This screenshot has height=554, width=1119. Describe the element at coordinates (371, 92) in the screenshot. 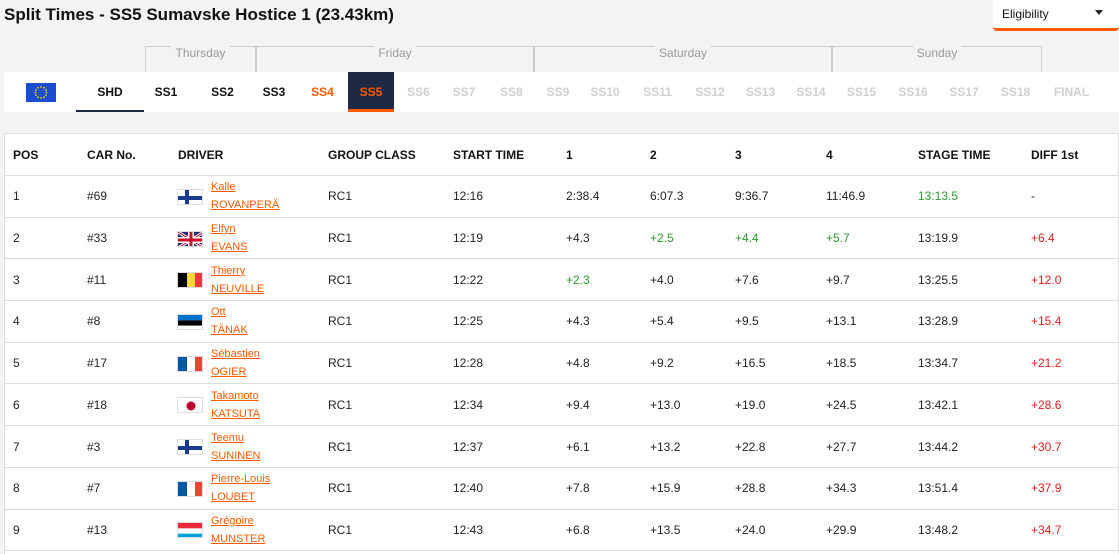

I see `tab-ss5: SS5` at that location.